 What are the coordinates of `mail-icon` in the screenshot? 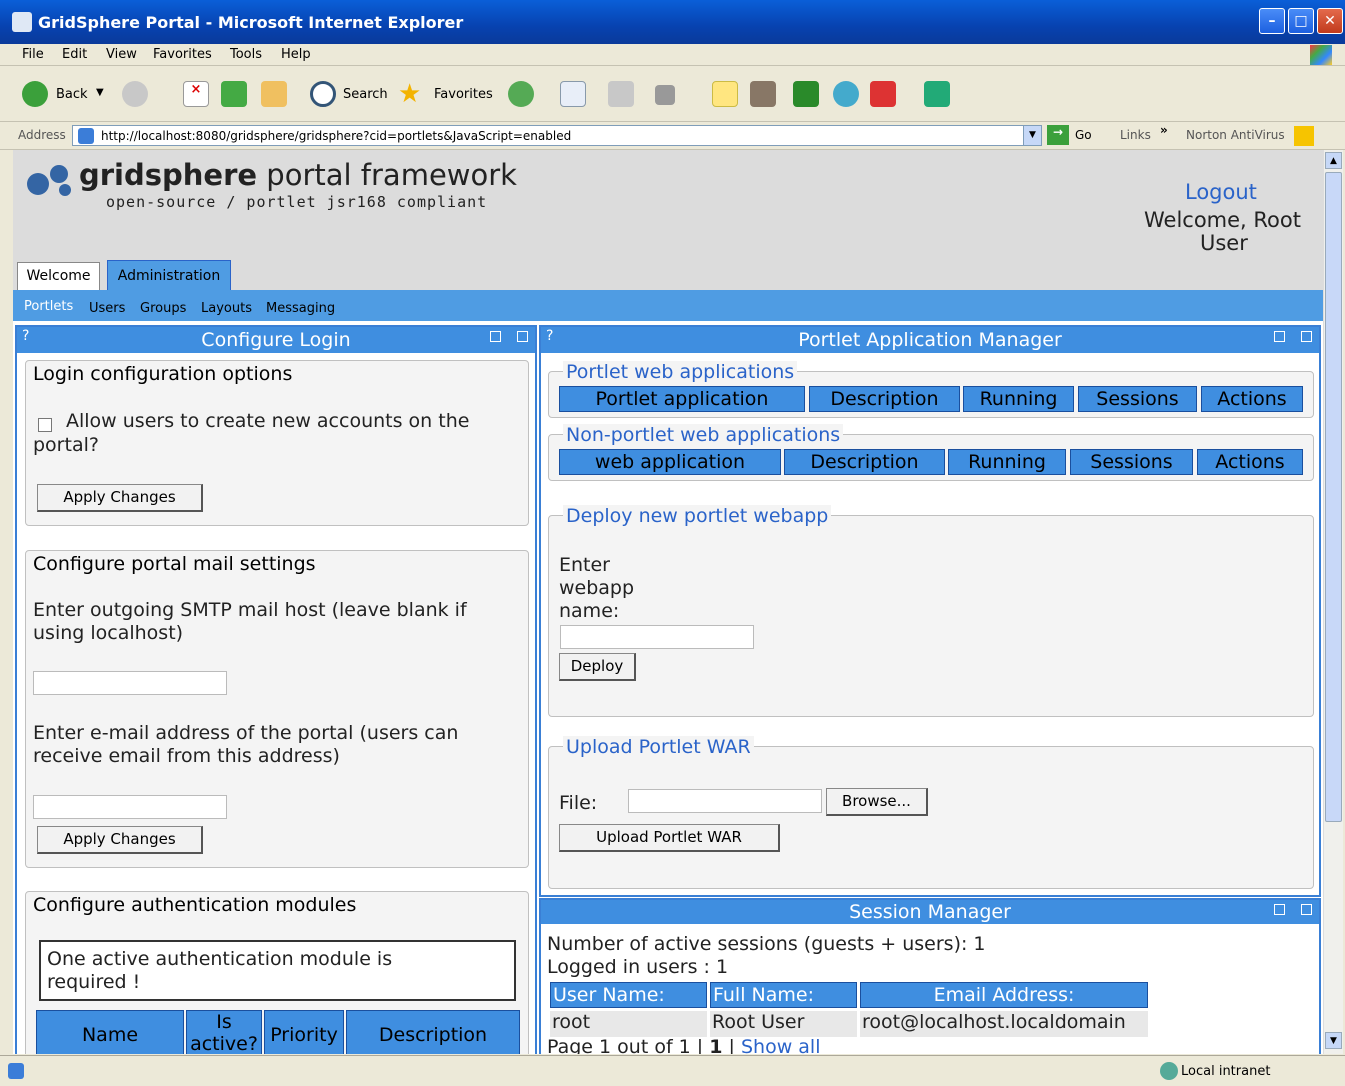 It's located at (573, 94).